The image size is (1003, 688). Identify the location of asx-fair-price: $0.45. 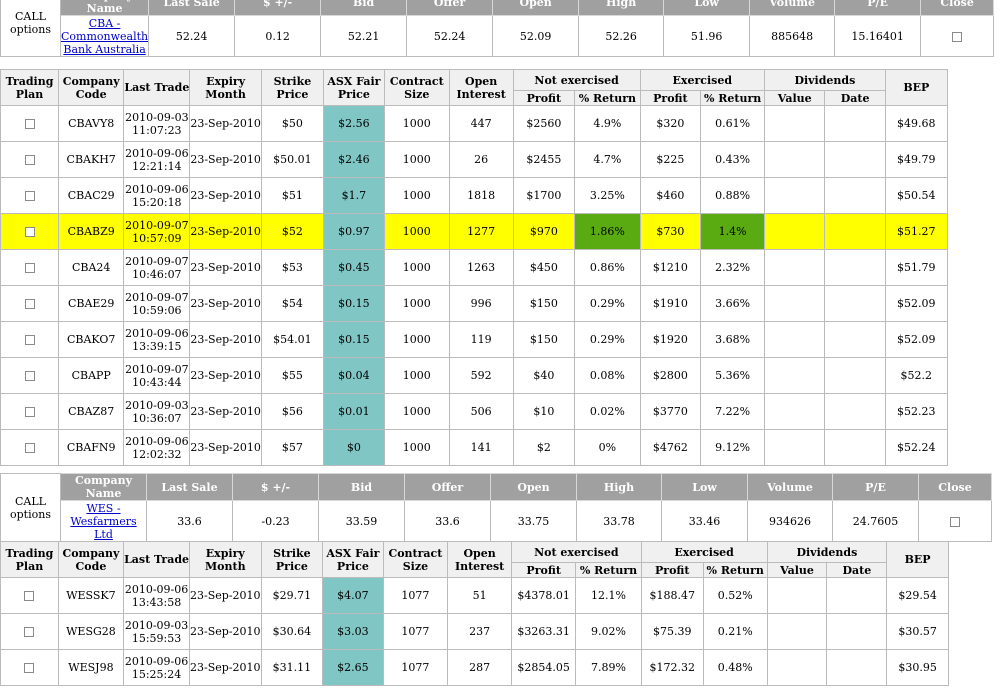
(353, 267).